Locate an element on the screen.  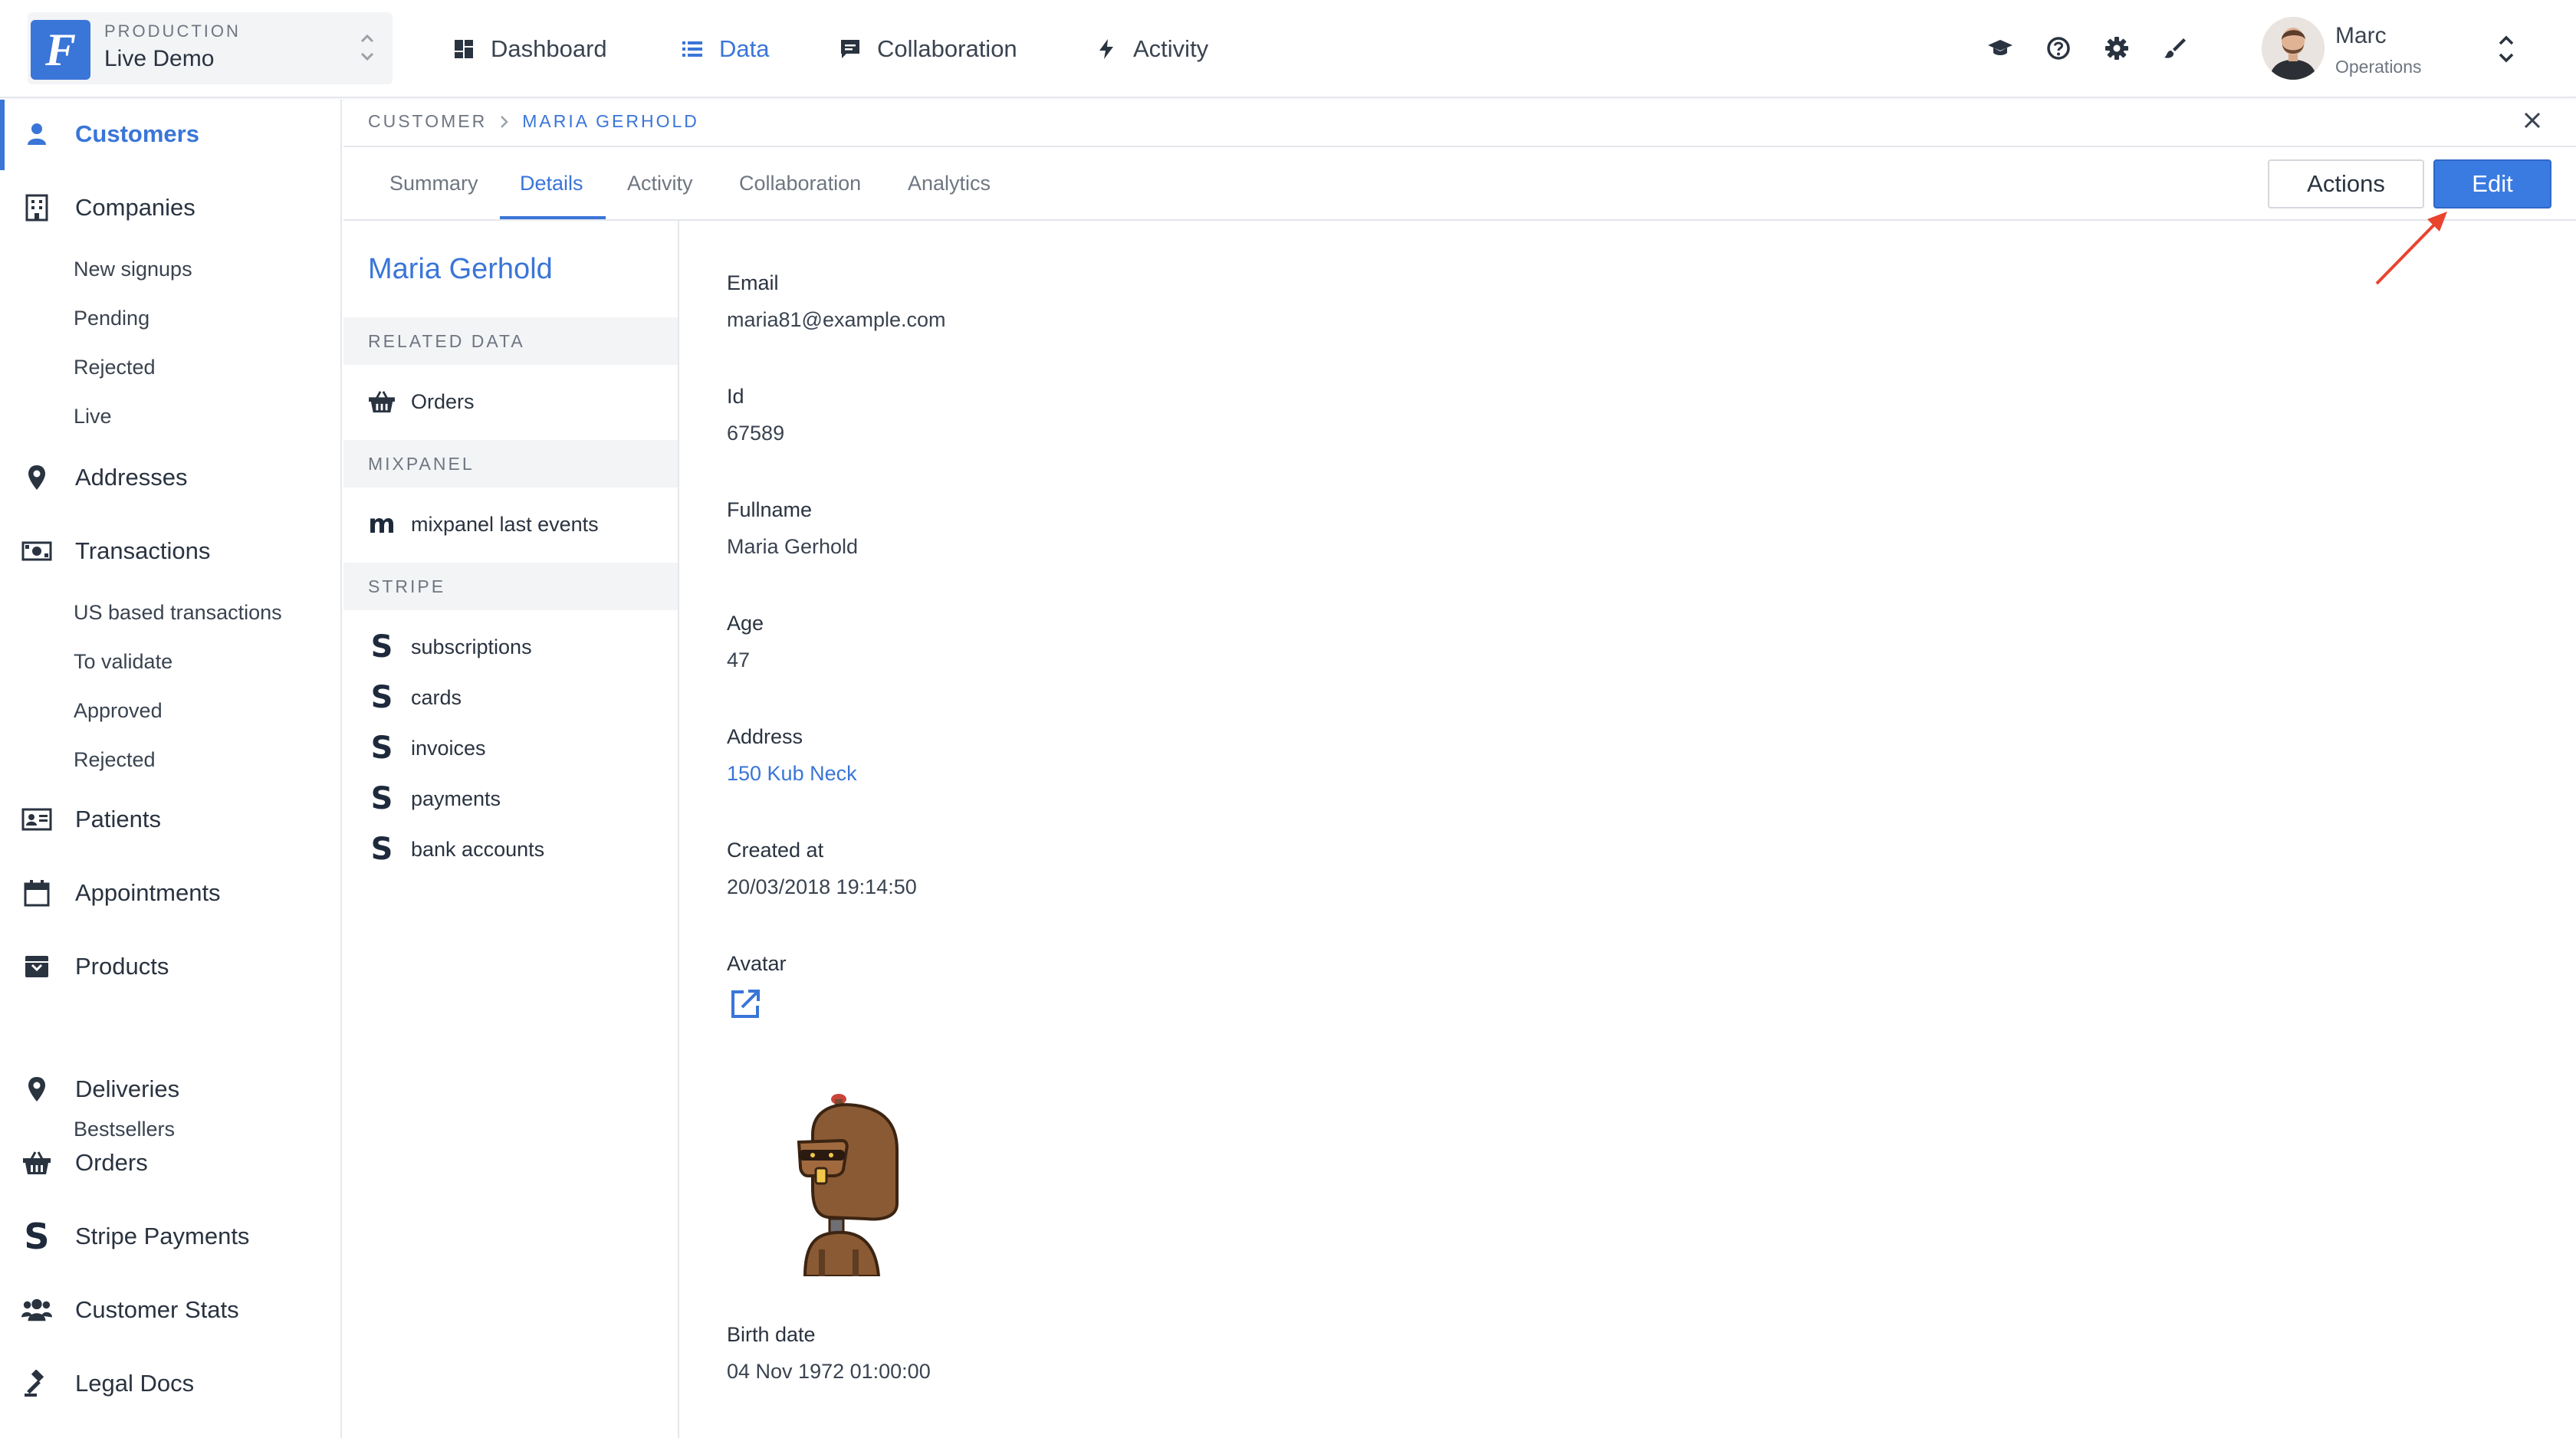
edit-button: Edit is located at coordinates (2492, 183).